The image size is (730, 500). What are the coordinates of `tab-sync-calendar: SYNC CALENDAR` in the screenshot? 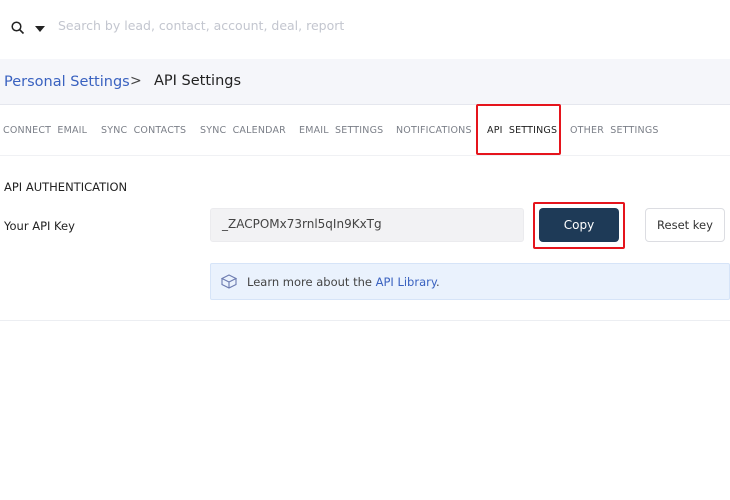 It's located at (243, 130).